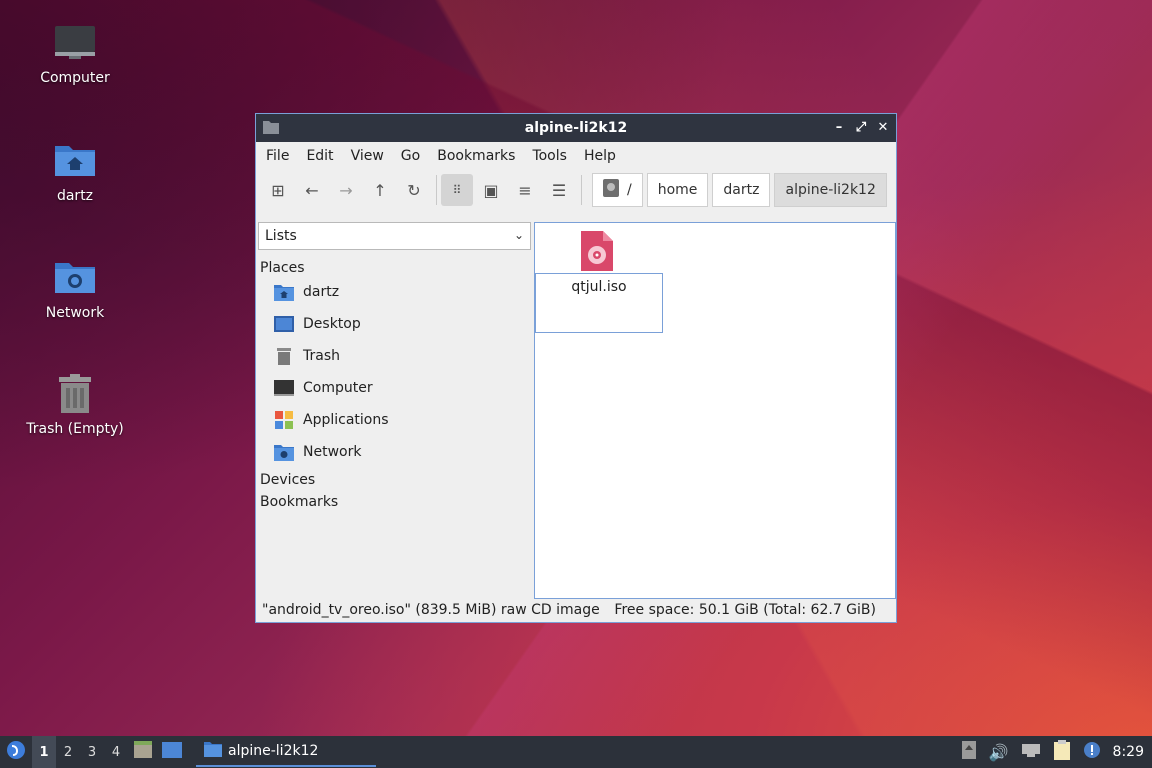 The width and height of the screenshot is (1152, 768). Describe the element at coordinates (92, 752) in the screenshot. I see `workspace-3: 3` at that location.